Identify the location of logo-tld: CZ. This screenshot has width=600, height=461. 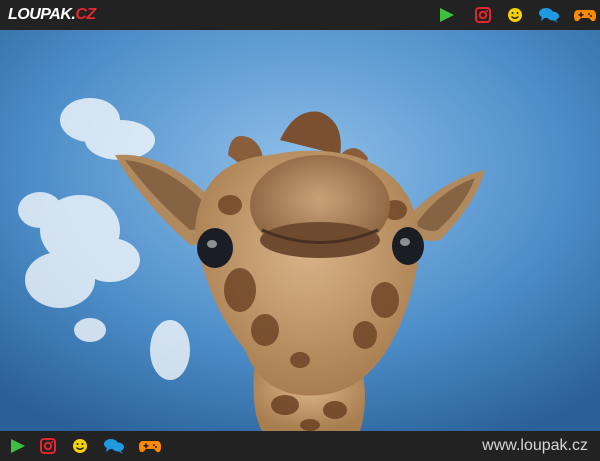
(85, 14).